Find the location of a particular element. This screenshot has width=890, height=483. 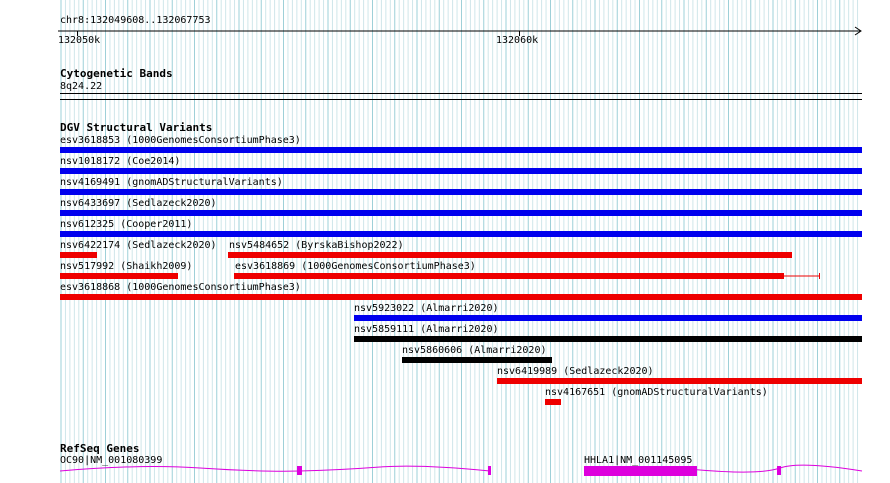

refseq-track-title: RefSeq Genes is located at coordinates (99, 448).